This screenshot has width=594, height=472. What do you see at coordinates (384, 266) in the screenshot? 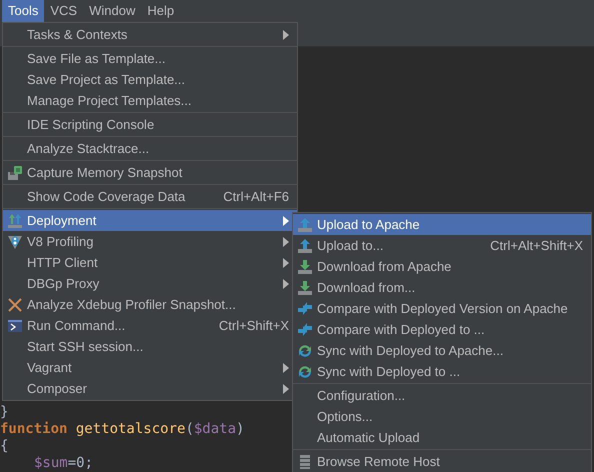
I see `menu-item-label: Download from Apache` at bounding box center [384, 266].